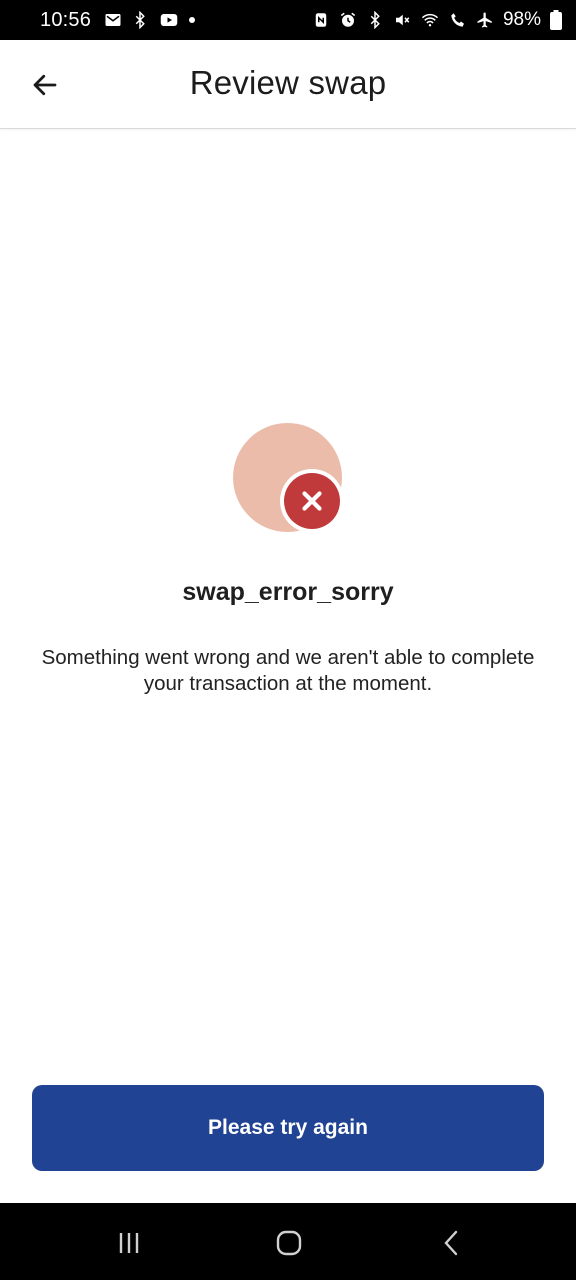 The height and width of the screenshot is (1280, 576). What do you see at coordinates (485, 20) in the screenshot?
I see `airplane-mode-icon` at bounding box center [485, 20].